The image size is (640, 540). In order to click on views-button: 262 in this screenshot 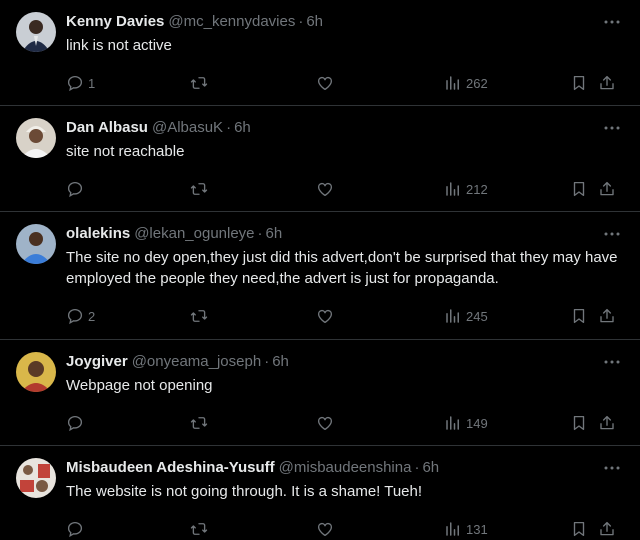, I will do `click(466, 83)`.